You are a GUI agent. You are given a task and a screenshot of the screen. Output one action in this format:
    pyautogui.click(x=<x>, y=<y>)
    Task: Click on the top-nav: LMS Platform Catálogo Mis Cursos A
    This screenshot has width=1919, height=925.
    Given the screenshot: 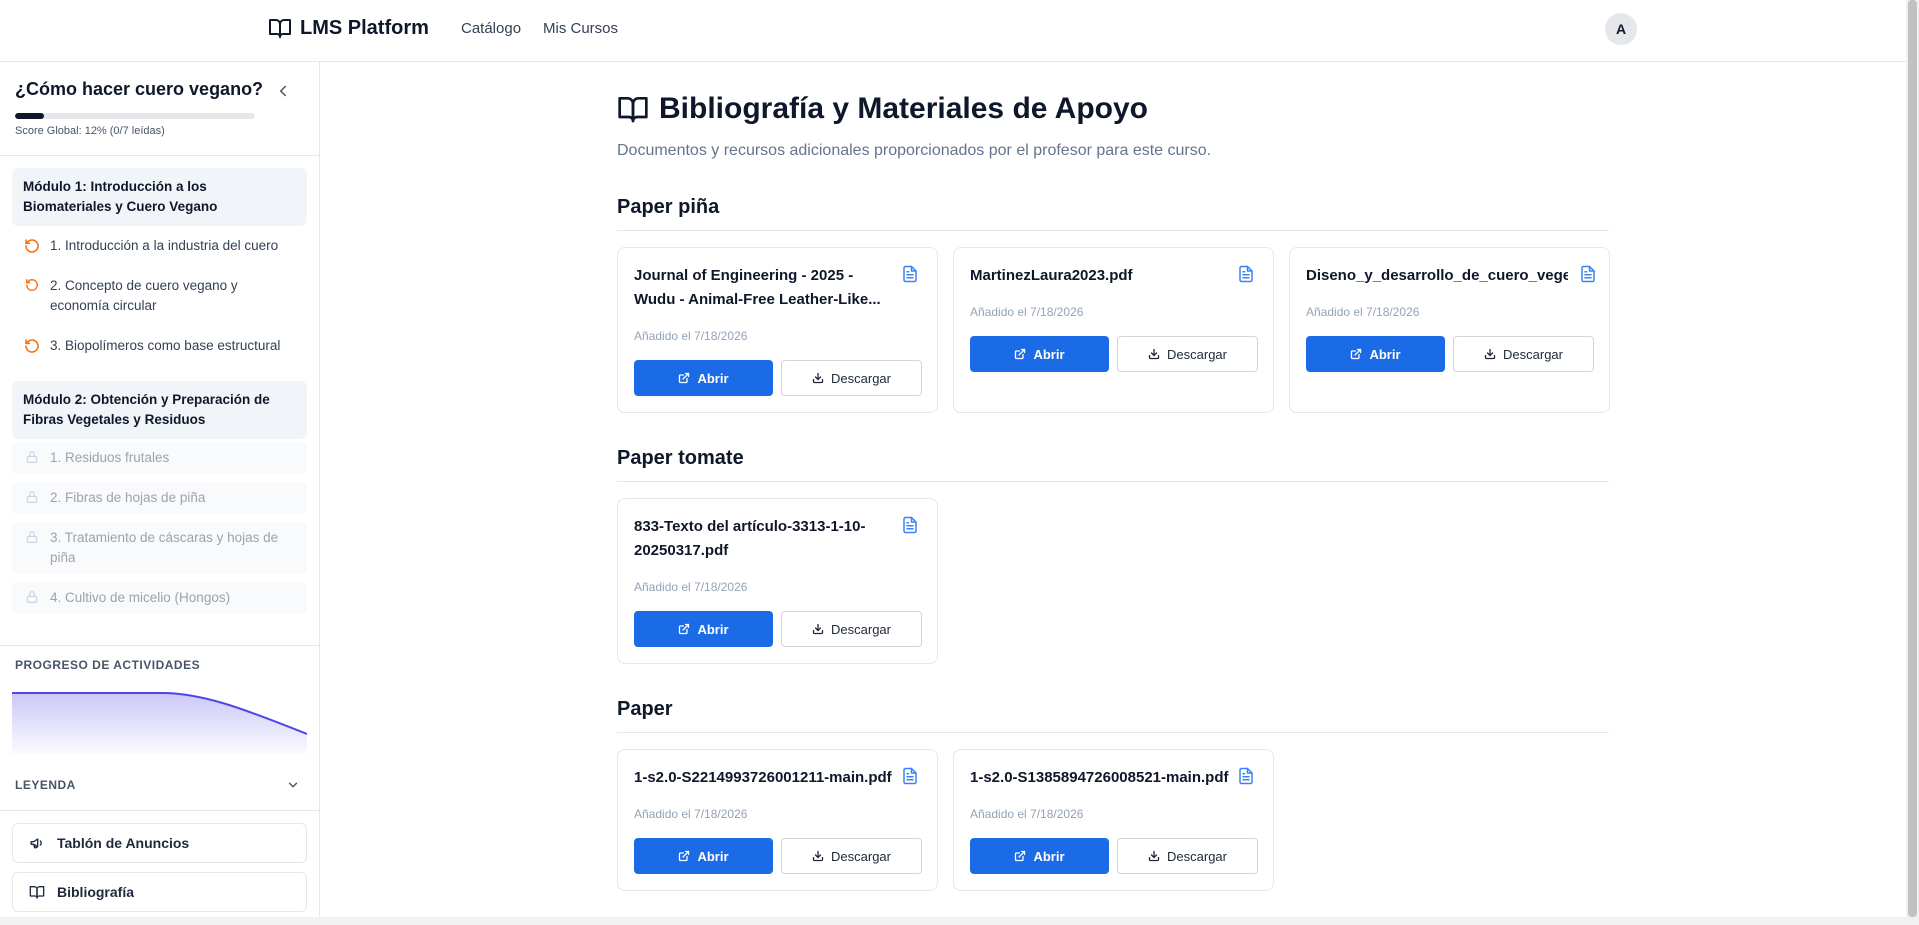 What is the action you would take?
    pyautogui.click(x=953, y=31)
    